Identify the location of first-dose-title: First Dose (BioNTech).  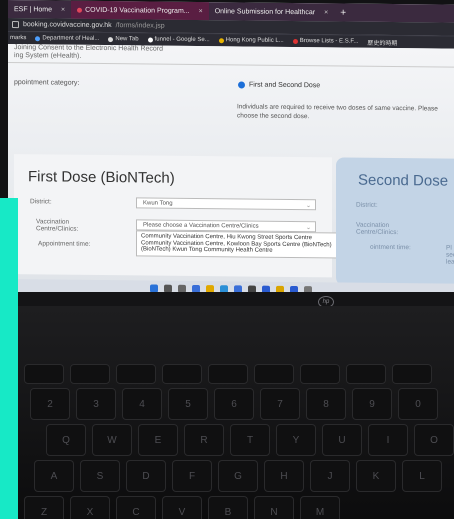
(101, 177).